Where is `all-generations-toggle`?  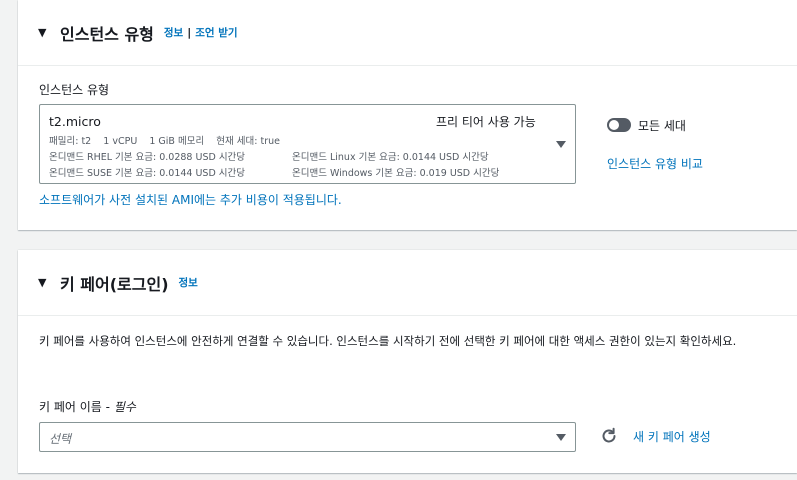 all-generations-toggle is located at coordinates (619, 125).